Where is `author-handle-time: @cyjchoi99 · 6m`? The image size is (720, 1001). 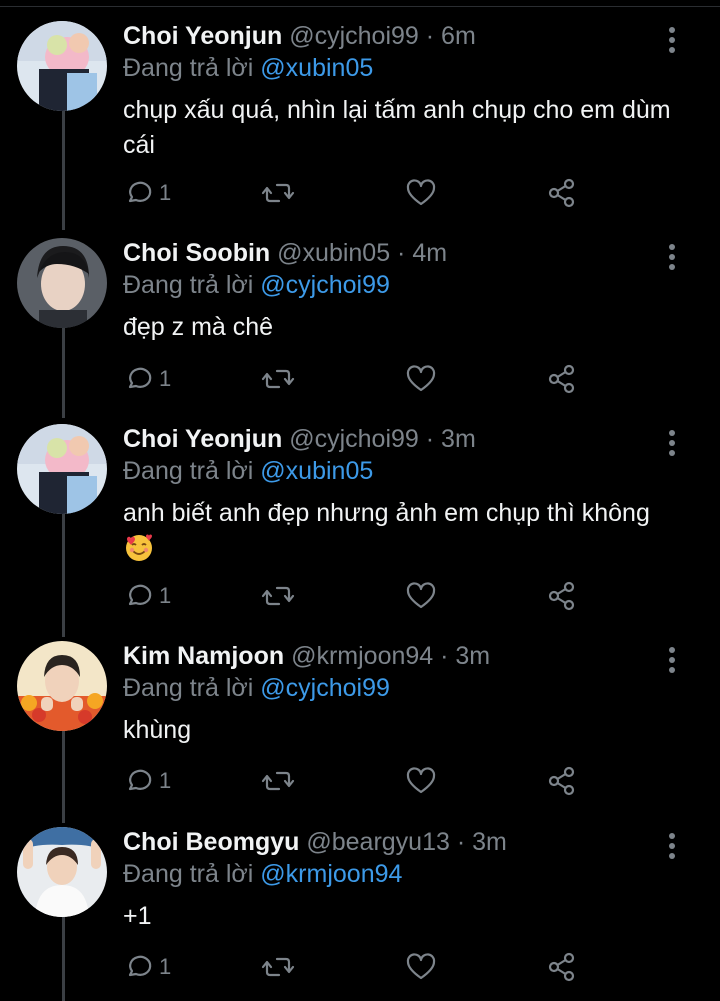 author-handle-time: @cyjchoi99 · 6m is located at coordinates (382, 36).